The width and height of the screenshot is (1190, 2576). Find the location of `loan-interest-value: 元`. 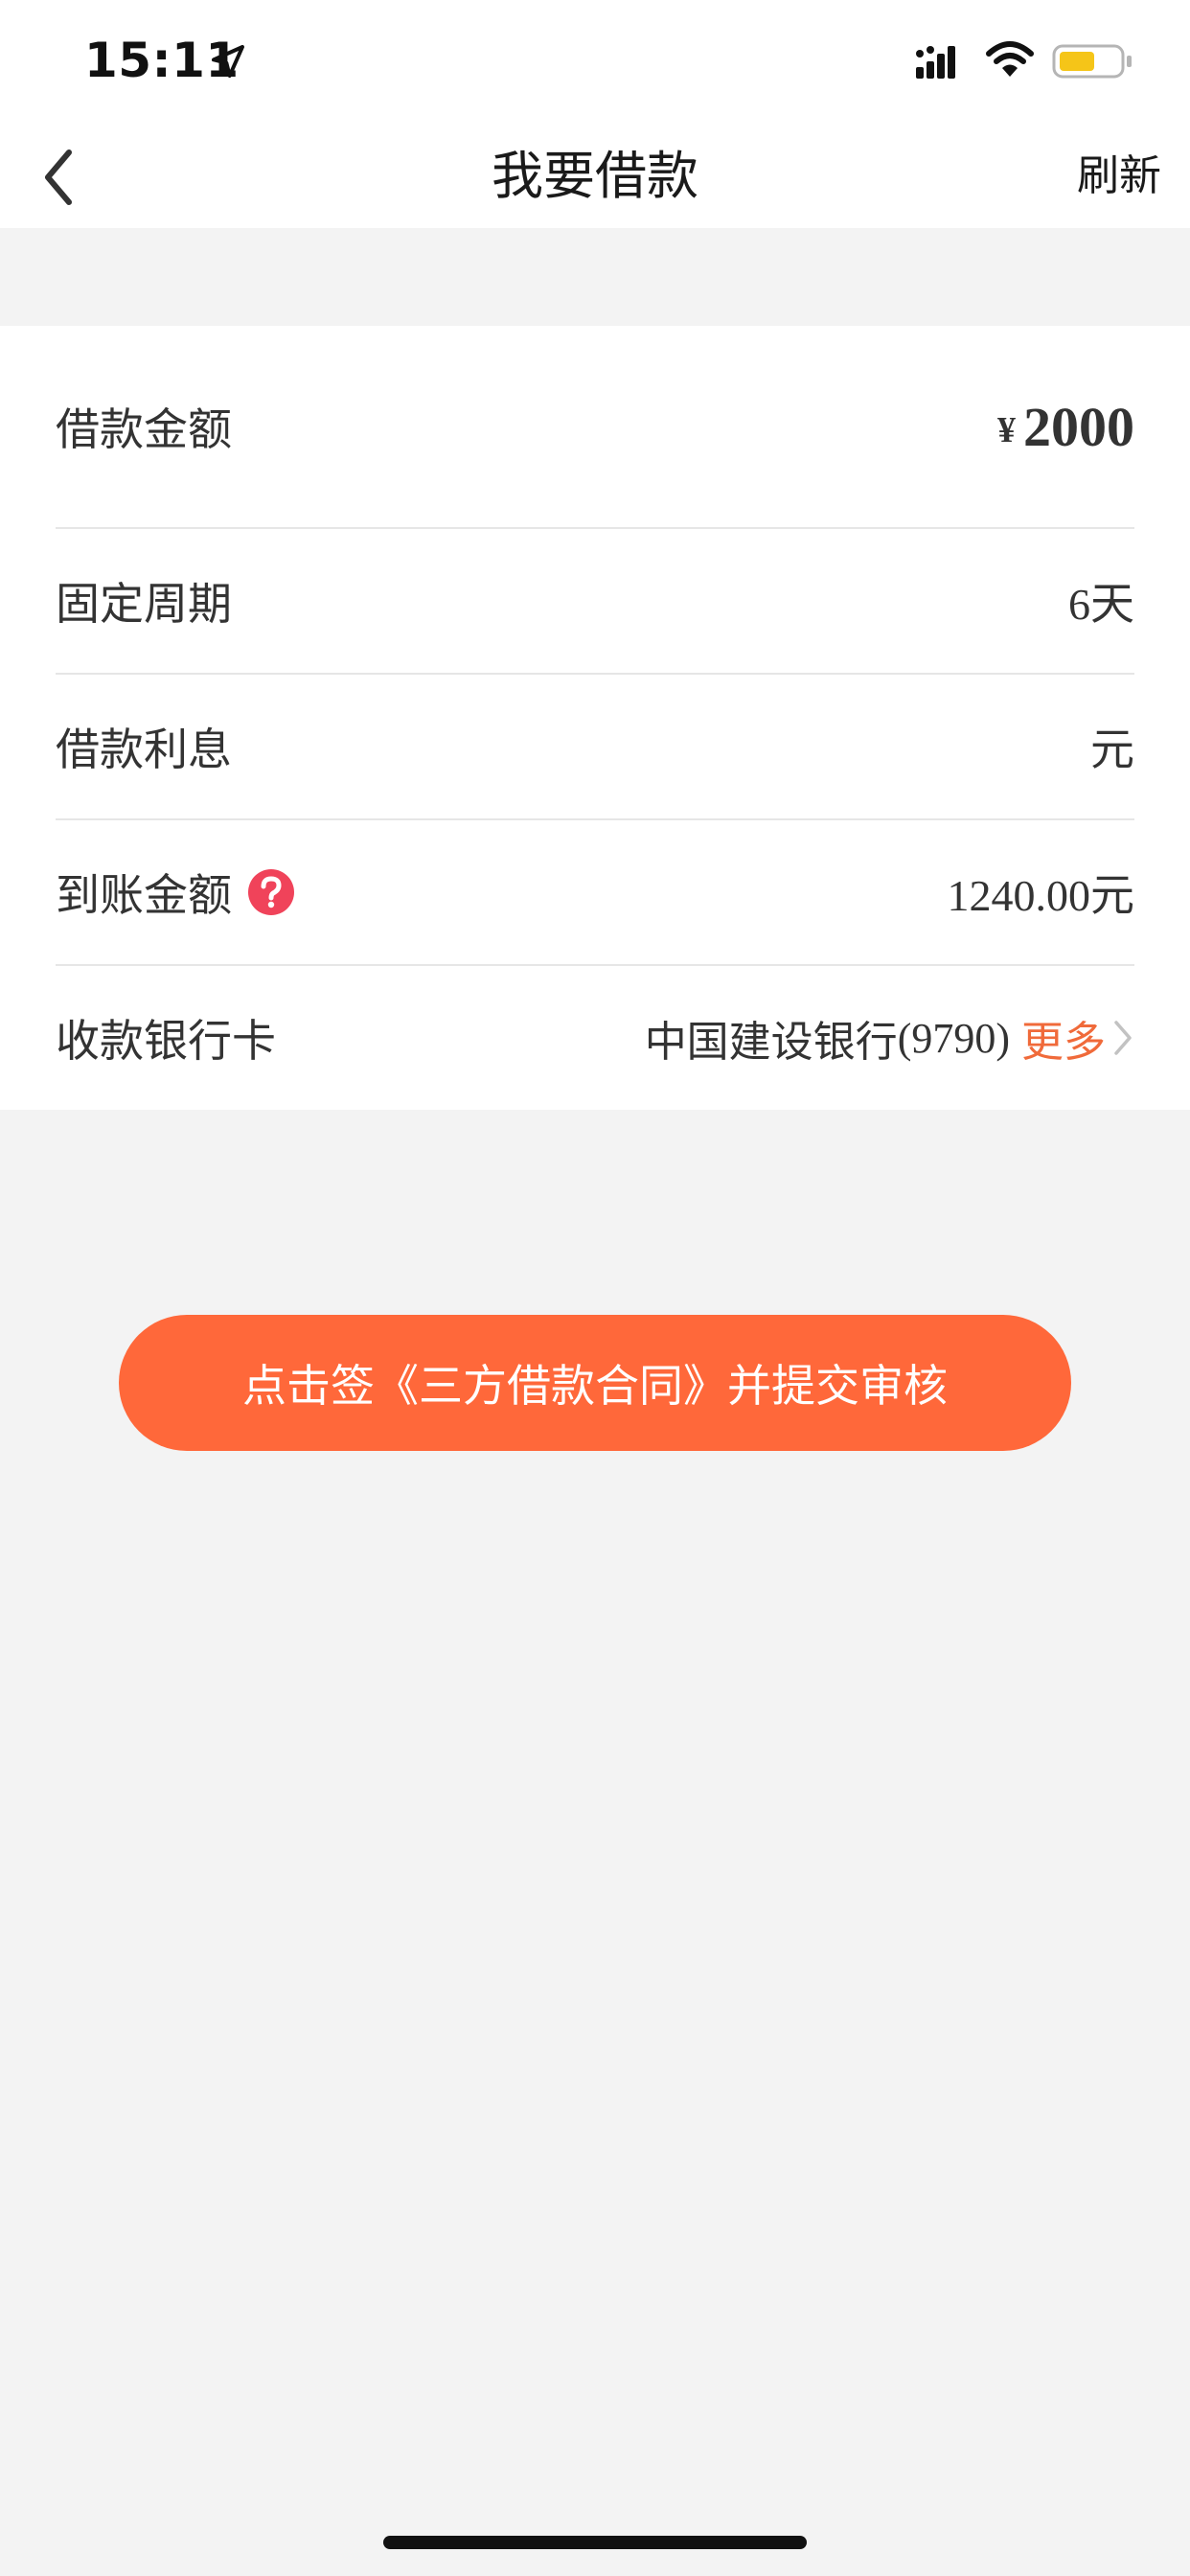

loan-interest-value: 元 is located at coordinates (1112, 749).